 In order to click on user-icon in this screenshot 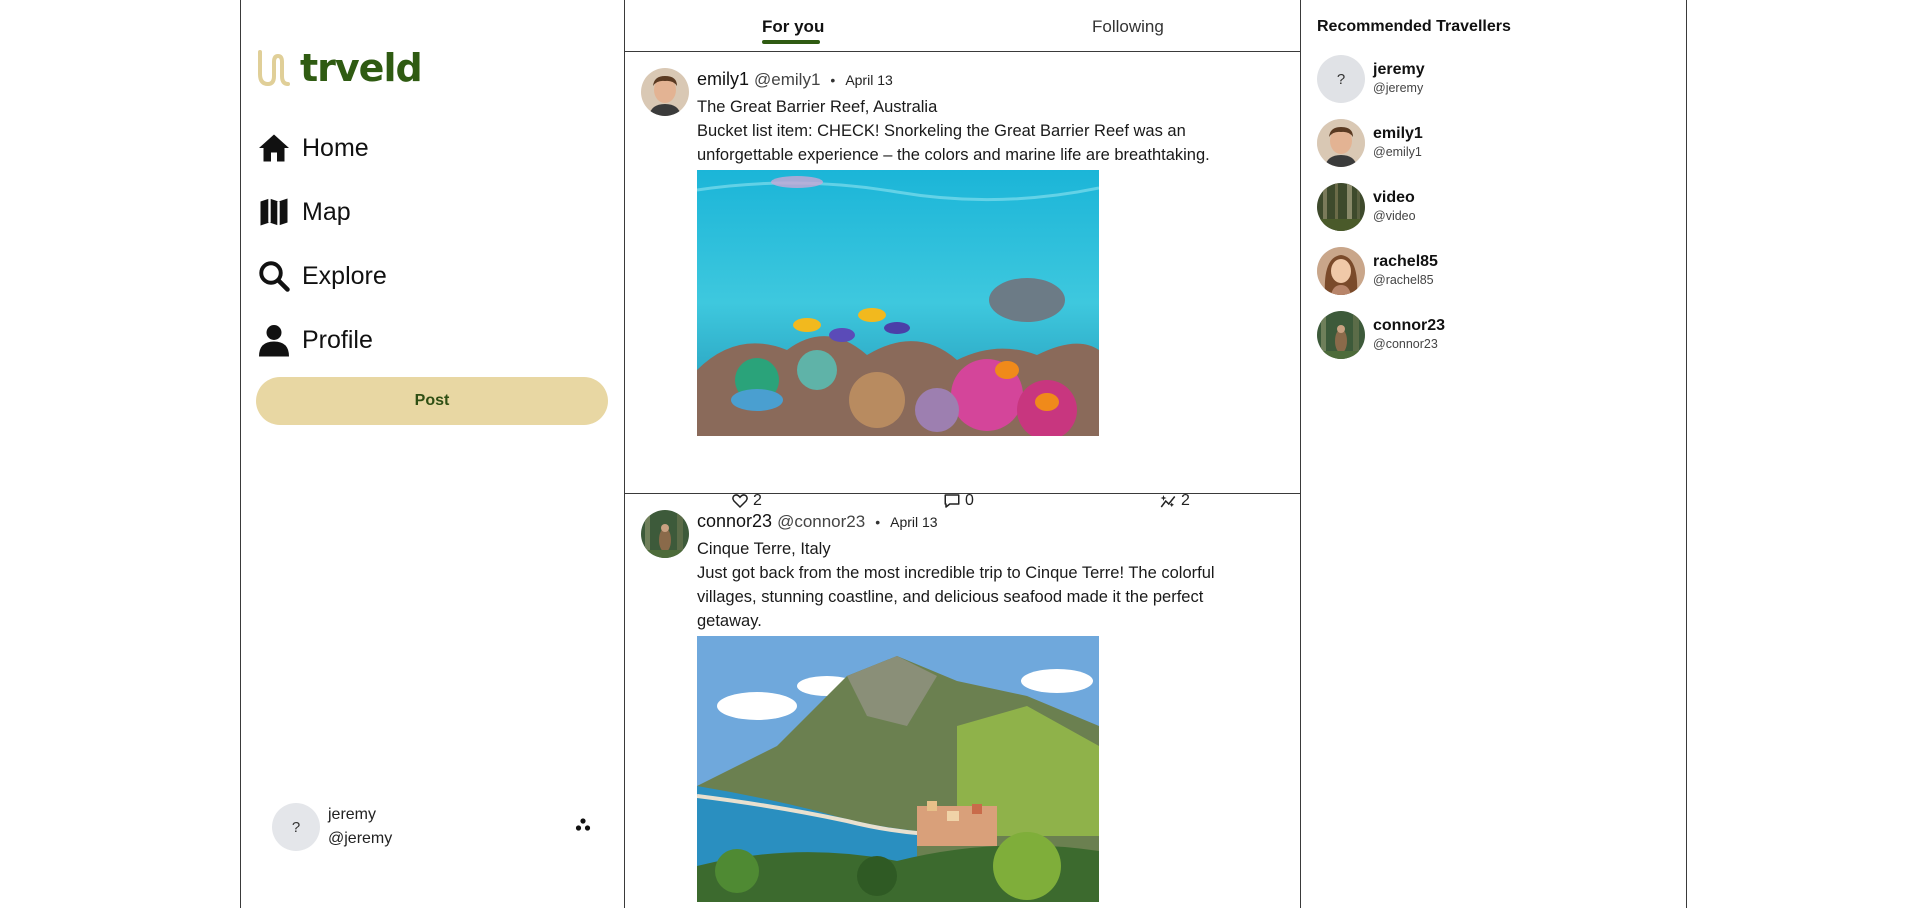, I will do `click(274, 341)`.